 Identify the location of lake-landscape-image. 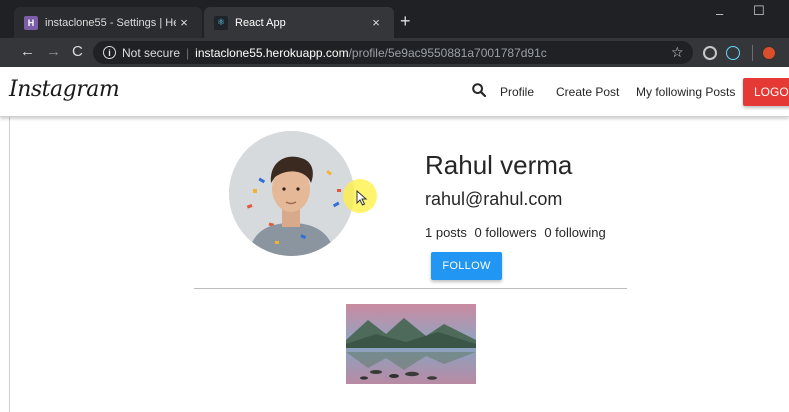
(411, 344).